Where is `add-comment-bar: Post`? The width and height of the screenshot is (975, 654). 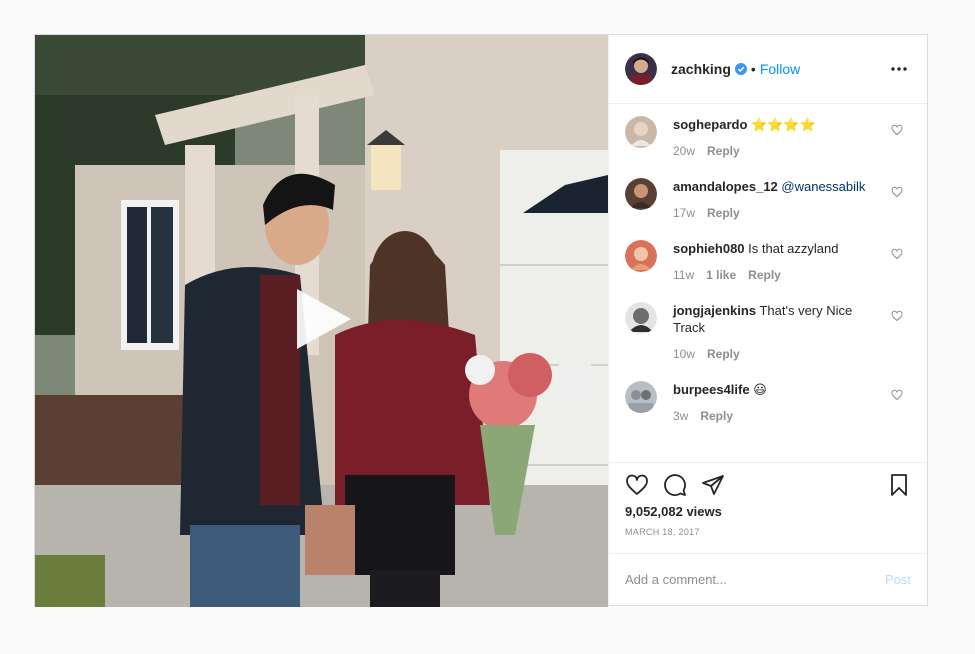
add-comment-bar: Post is located at coordinates (768, 579).